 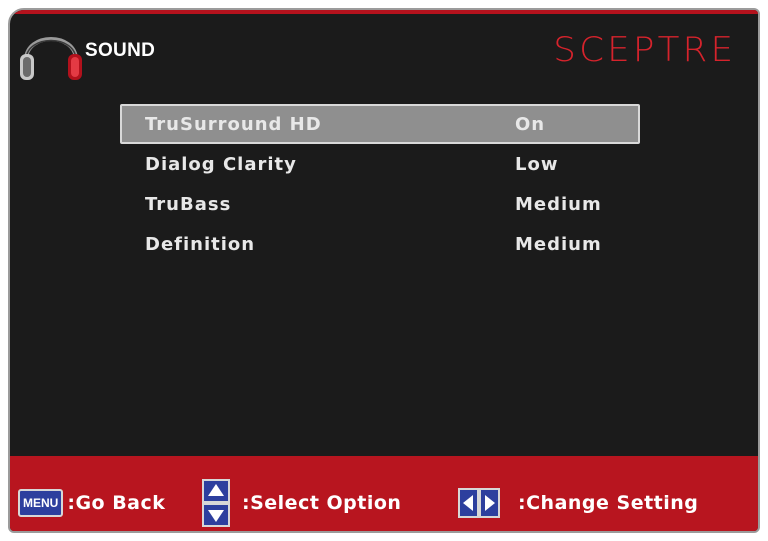 What do you see at coordinates (608, 503) in the screenshot?
I see `change-setting-label: :Change Setting` at bounding box center [608, 503].